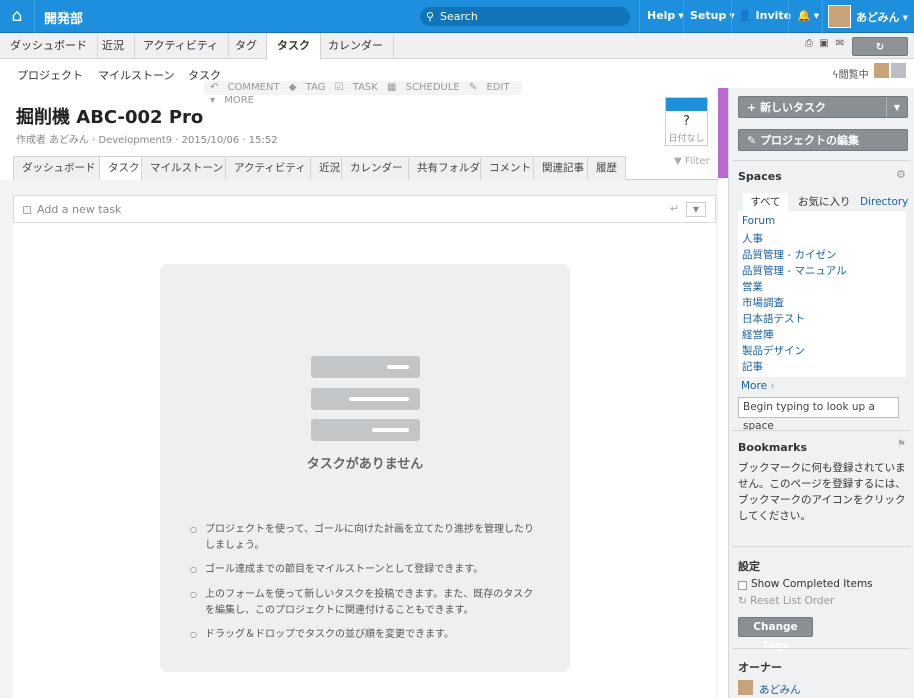  What do you see at coordinates (376, 168) in the screenshot?
I see `ptab-calendar: カレンダー` at bounding box center [376, 168].